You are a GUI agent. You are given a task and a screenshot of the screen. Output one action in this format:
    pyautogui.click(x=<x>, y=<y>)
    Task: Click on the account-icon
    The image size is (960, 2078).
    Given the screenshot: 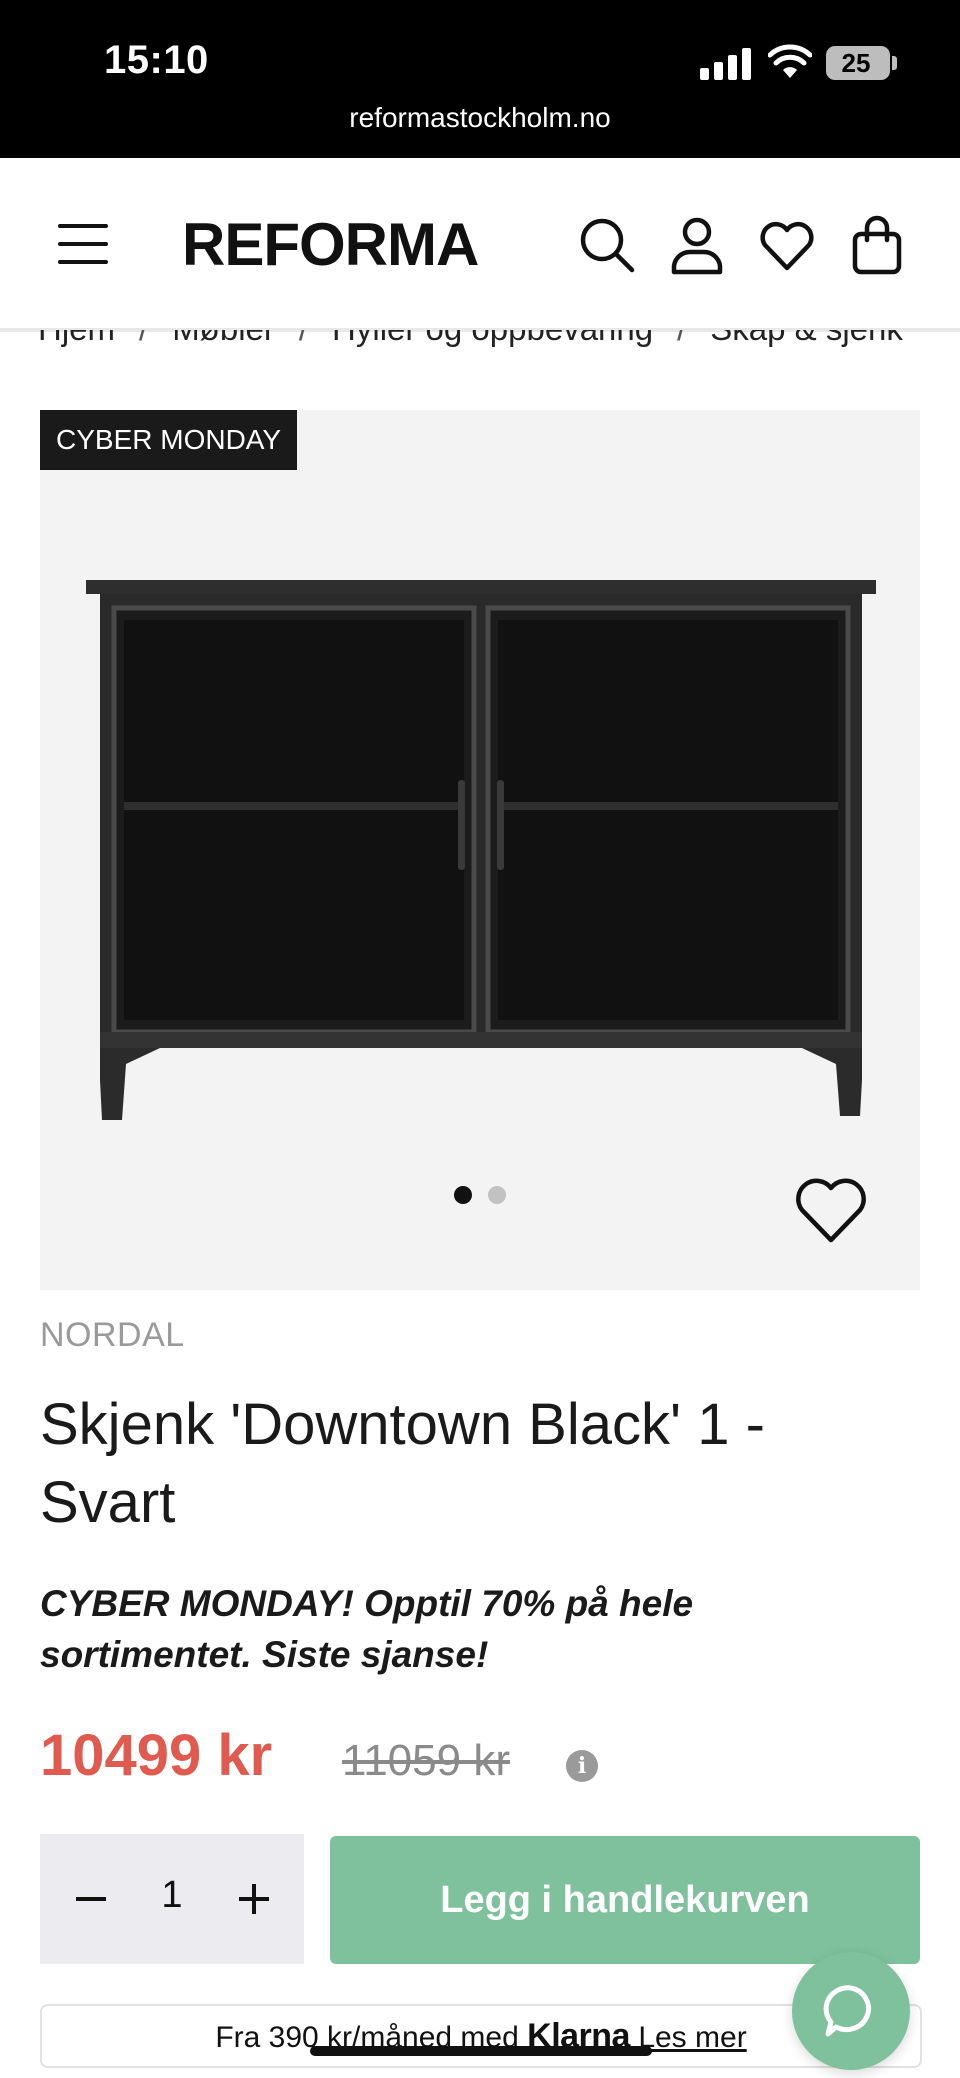 What is the action you would take?
    pyautogui.click(x=697, y=245)
    